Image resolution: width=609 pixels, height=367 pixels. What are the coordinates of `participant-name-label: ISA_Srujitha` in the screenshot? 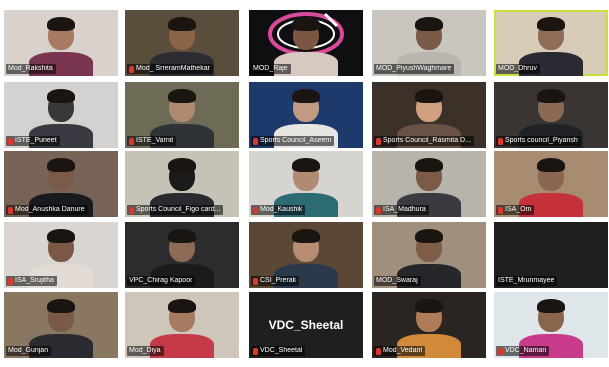 It's located at (31, 281).